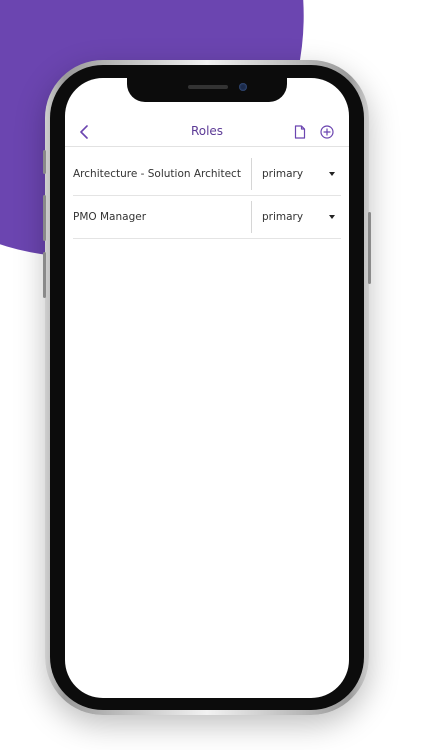  I want to click on document-icon, so click(300, 132).